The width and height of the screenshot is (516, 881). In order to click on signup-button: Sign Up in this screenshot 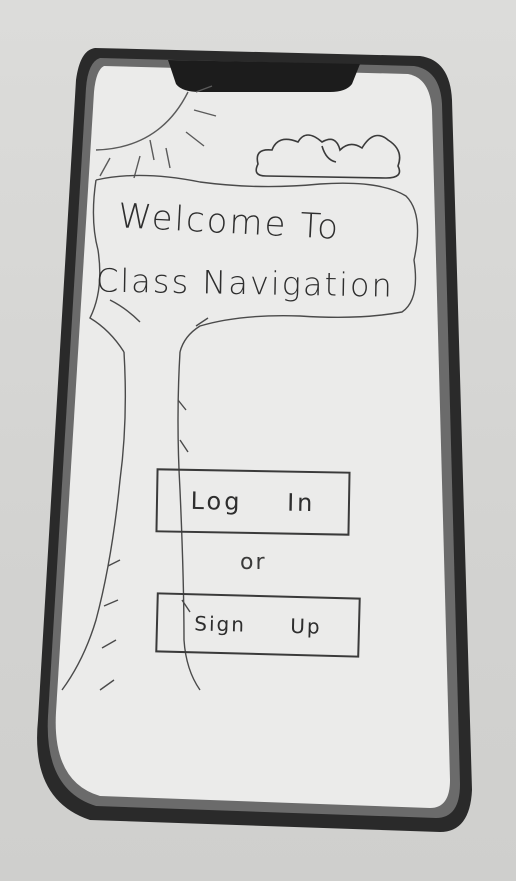, I will do `click(258, 625)`.